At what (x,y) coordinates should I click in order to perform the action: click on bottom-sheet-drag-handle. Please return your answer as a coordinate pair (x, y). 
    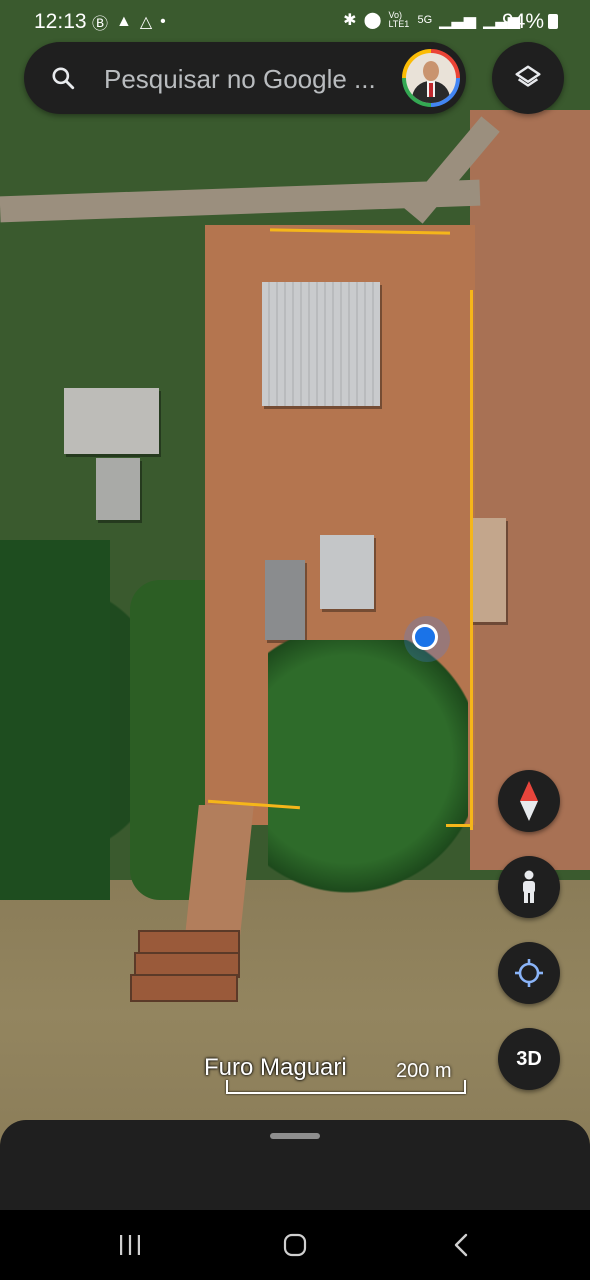
    Looking at the image, I should click on (295, 1136).